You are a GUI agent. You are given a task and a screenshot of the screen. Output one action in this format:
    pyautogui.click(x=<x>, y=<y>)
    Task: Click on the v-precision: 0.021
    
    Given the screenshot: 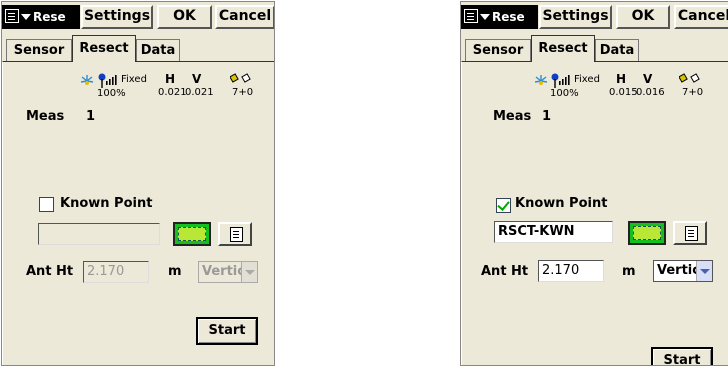 What is the action you would take?
    pyautogui.click(x=199, y=92)
    